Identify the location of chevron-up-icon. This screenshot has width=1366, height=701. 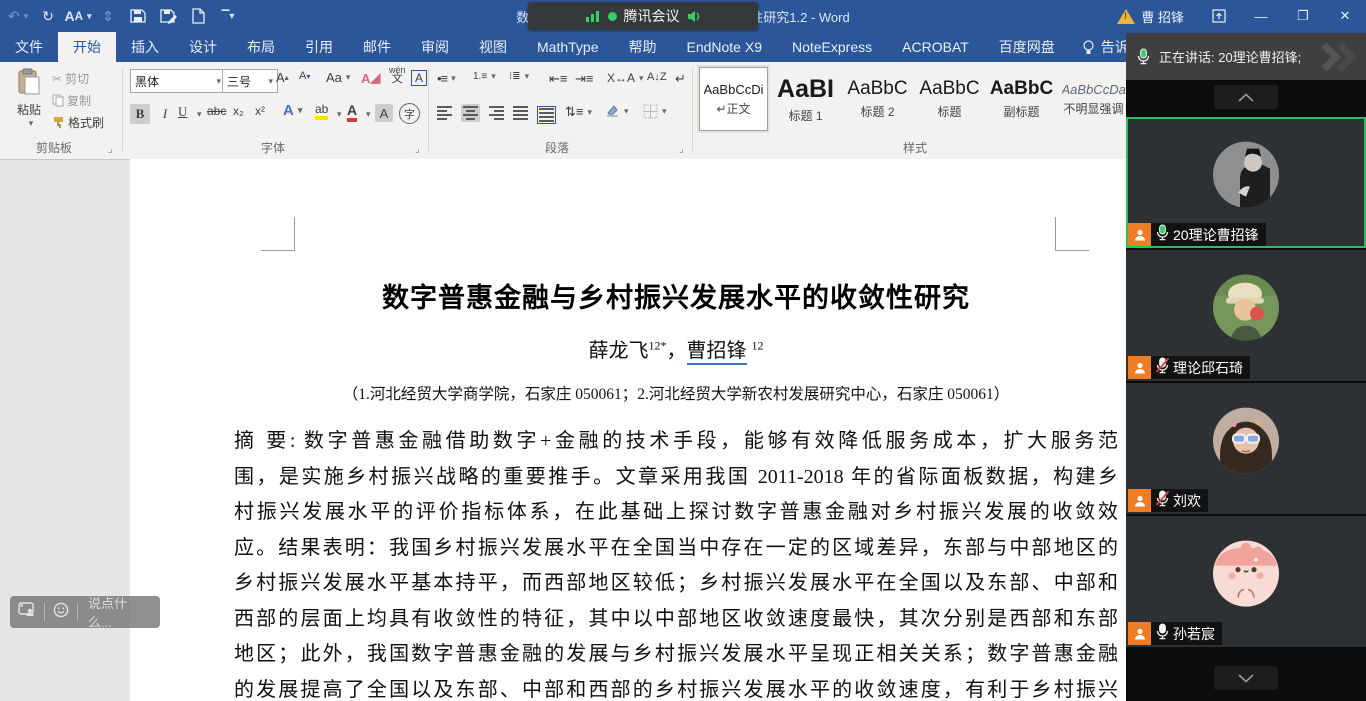
(1246, 97).